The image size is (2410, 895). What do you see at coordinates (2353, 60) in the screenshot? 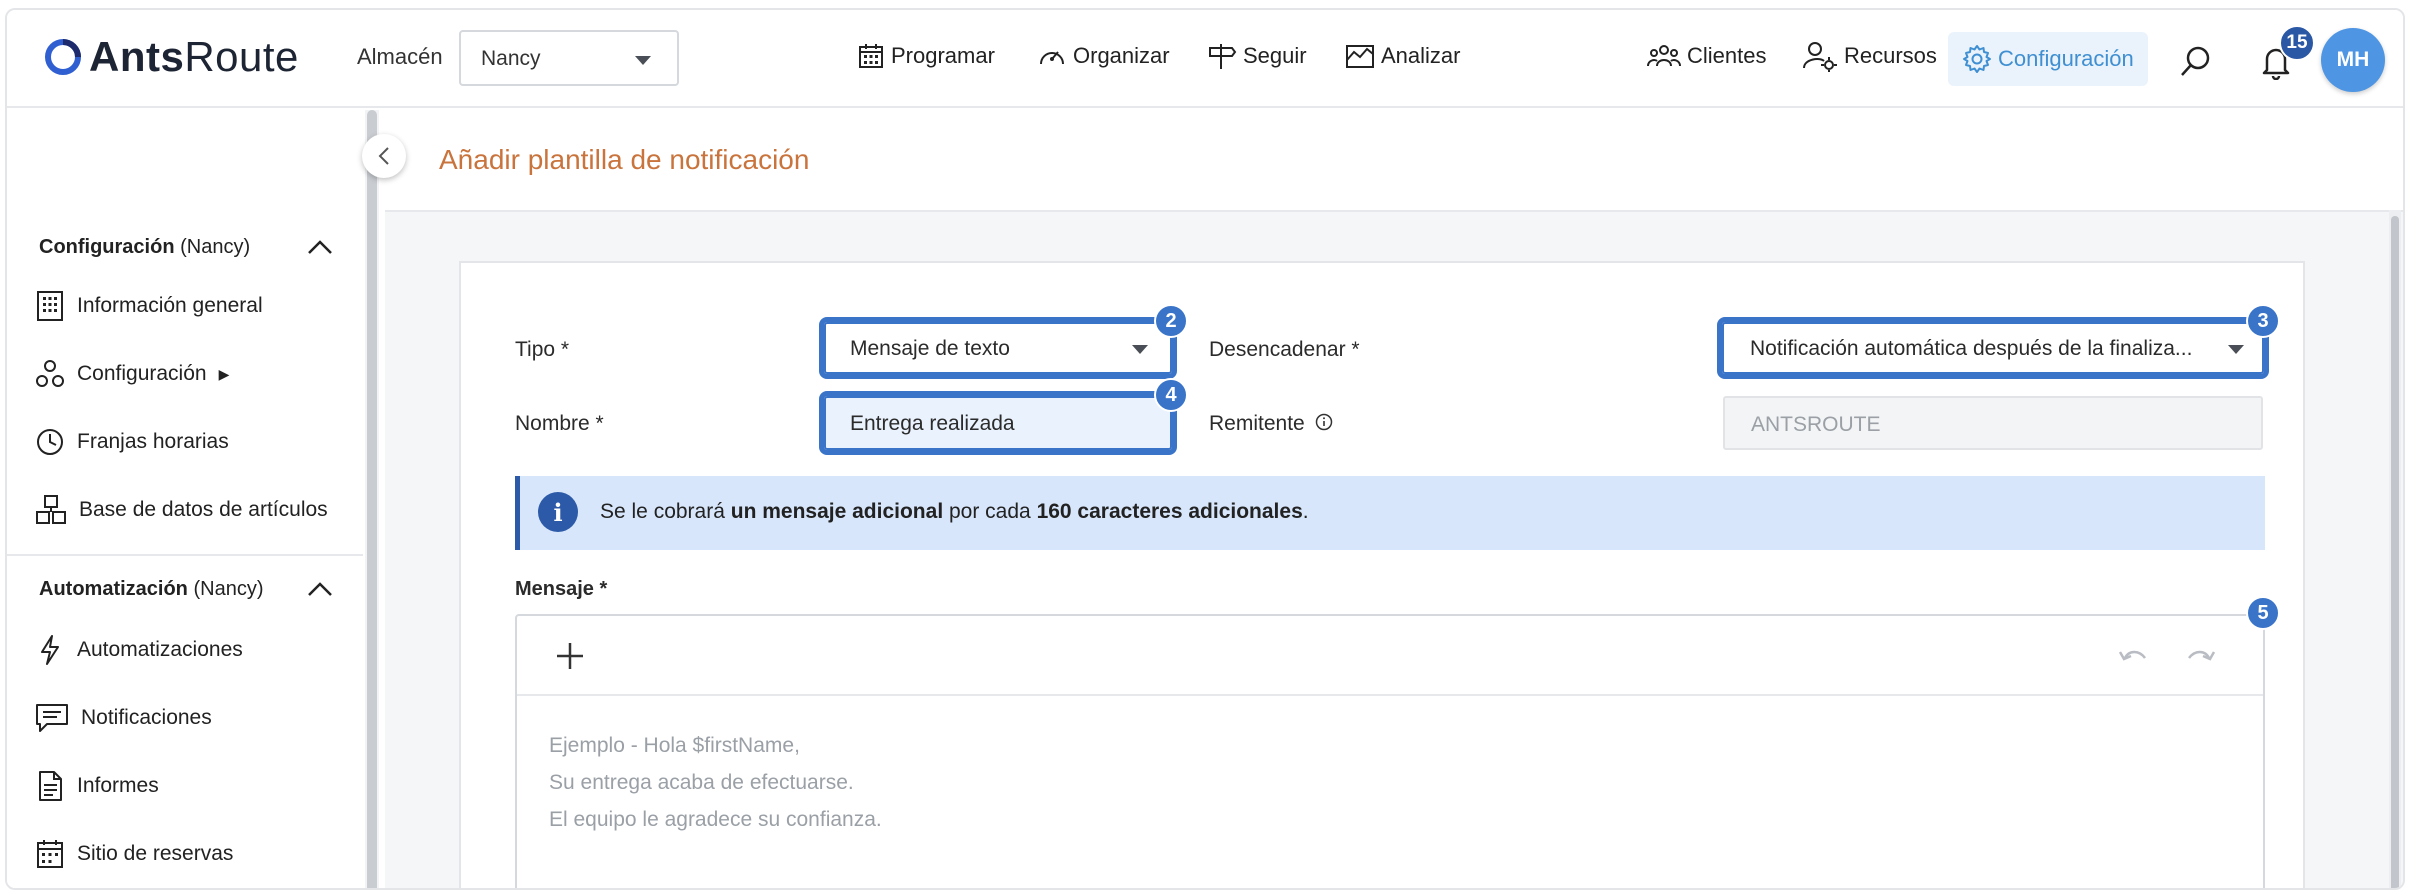
I see `user-avatar: MH` at bounding box center [2353, 60].